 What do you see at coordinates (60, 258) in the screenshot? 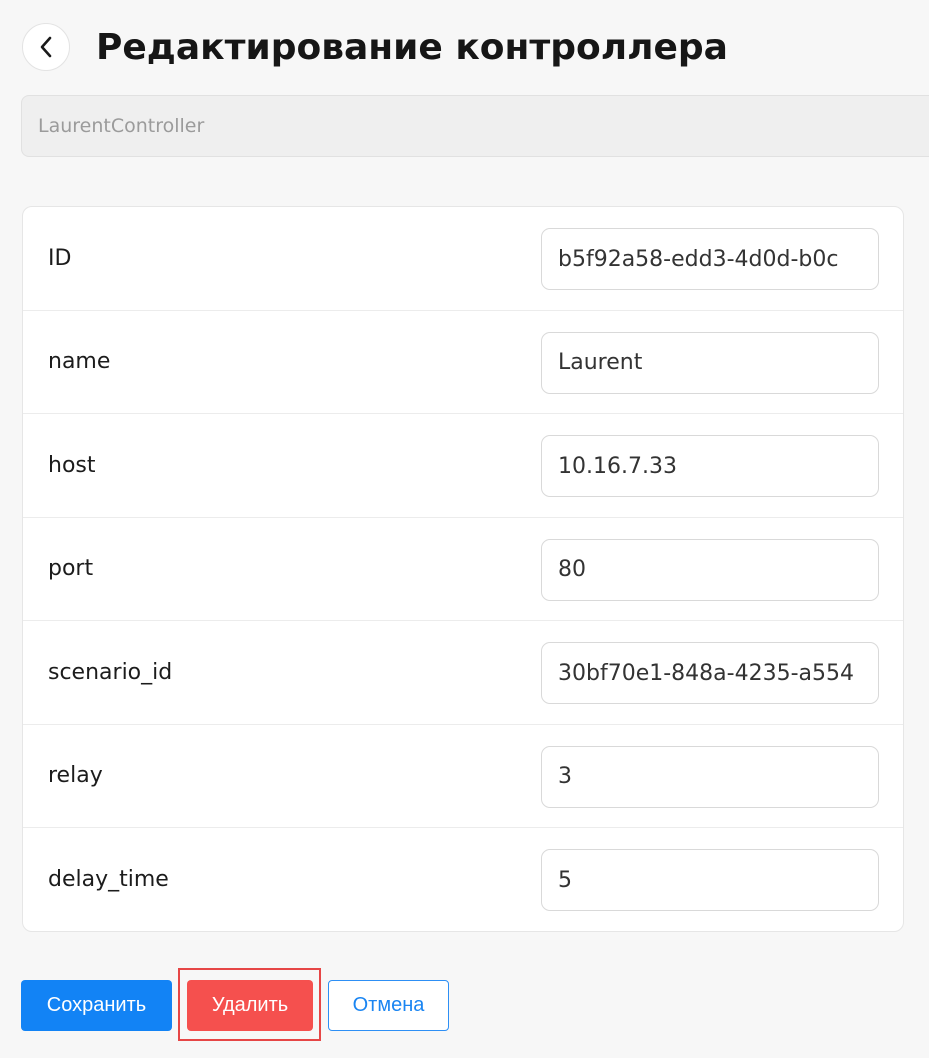
I see `field-label-id: ID` at bounding box center [60, 258].